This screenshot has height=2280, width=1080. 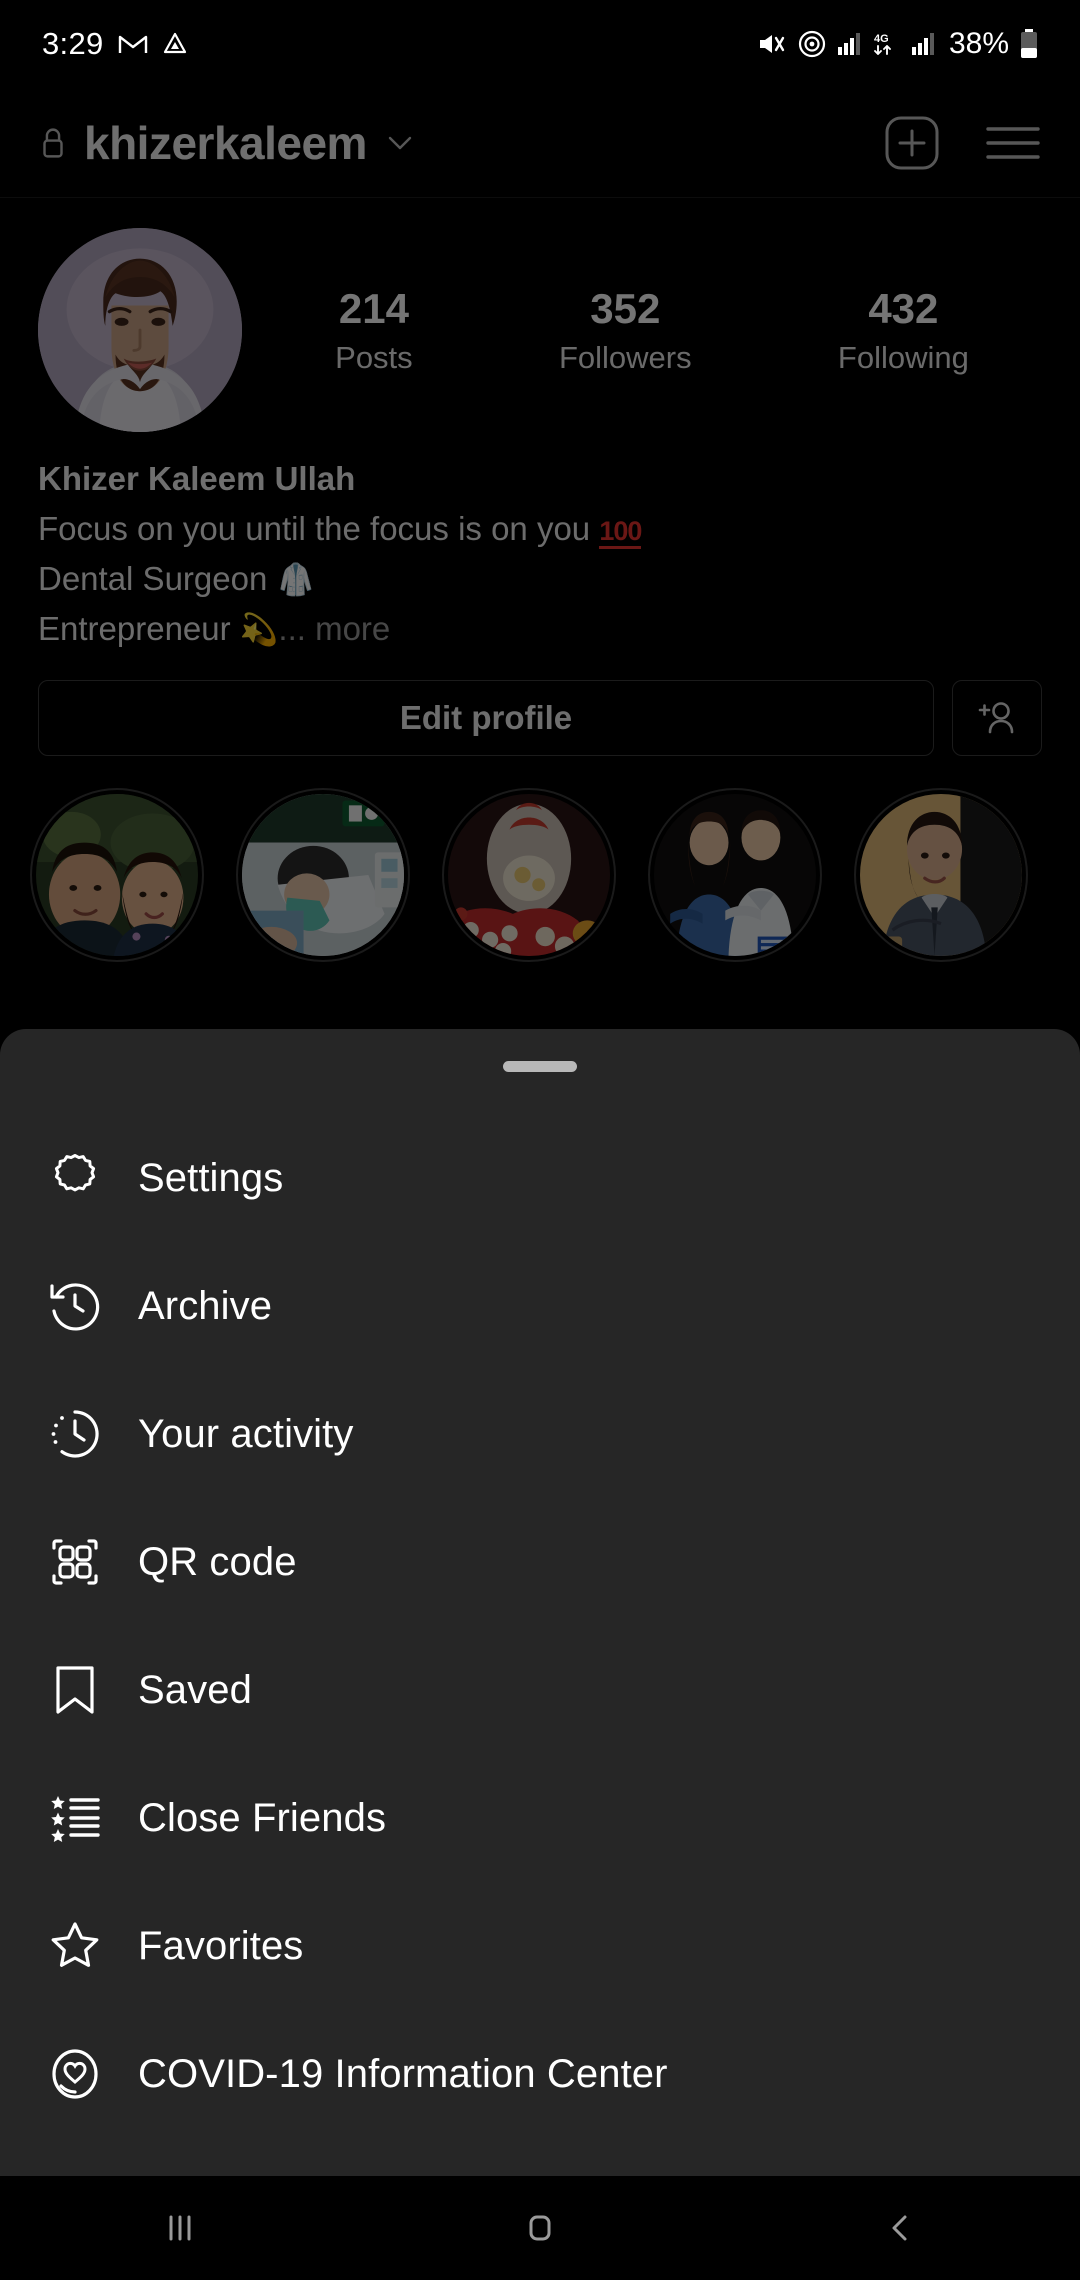 I want to click on bookmark-icon, so click(x=75, y=1690).